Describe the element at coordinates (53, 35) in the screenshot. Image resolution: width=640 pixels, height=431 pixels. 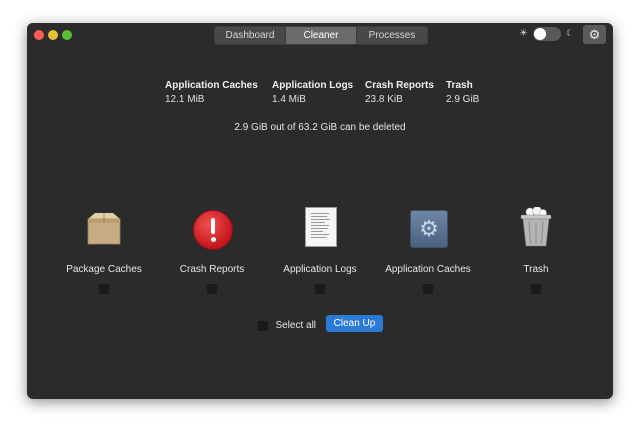
I see `minimize-window-button` at that location.